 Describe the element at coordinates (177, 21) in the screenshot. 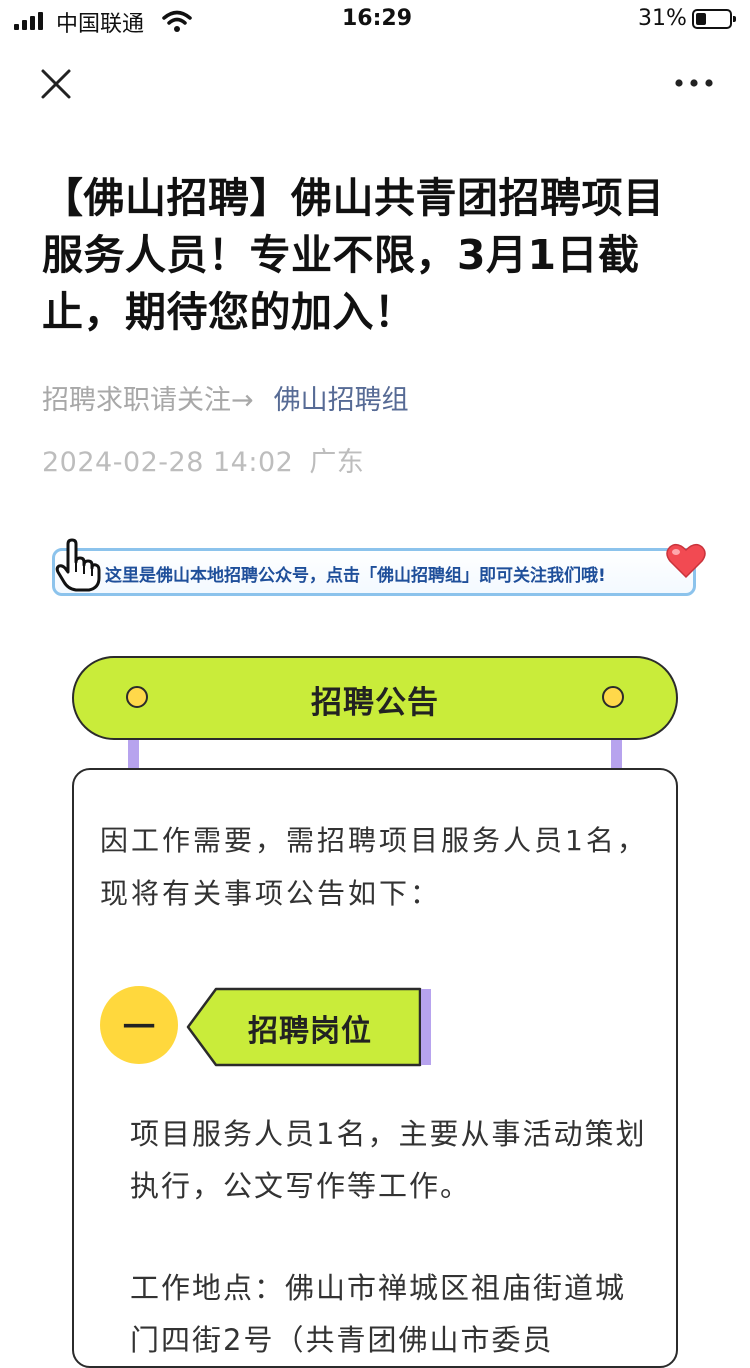

I see `wifi-icon` at that location.